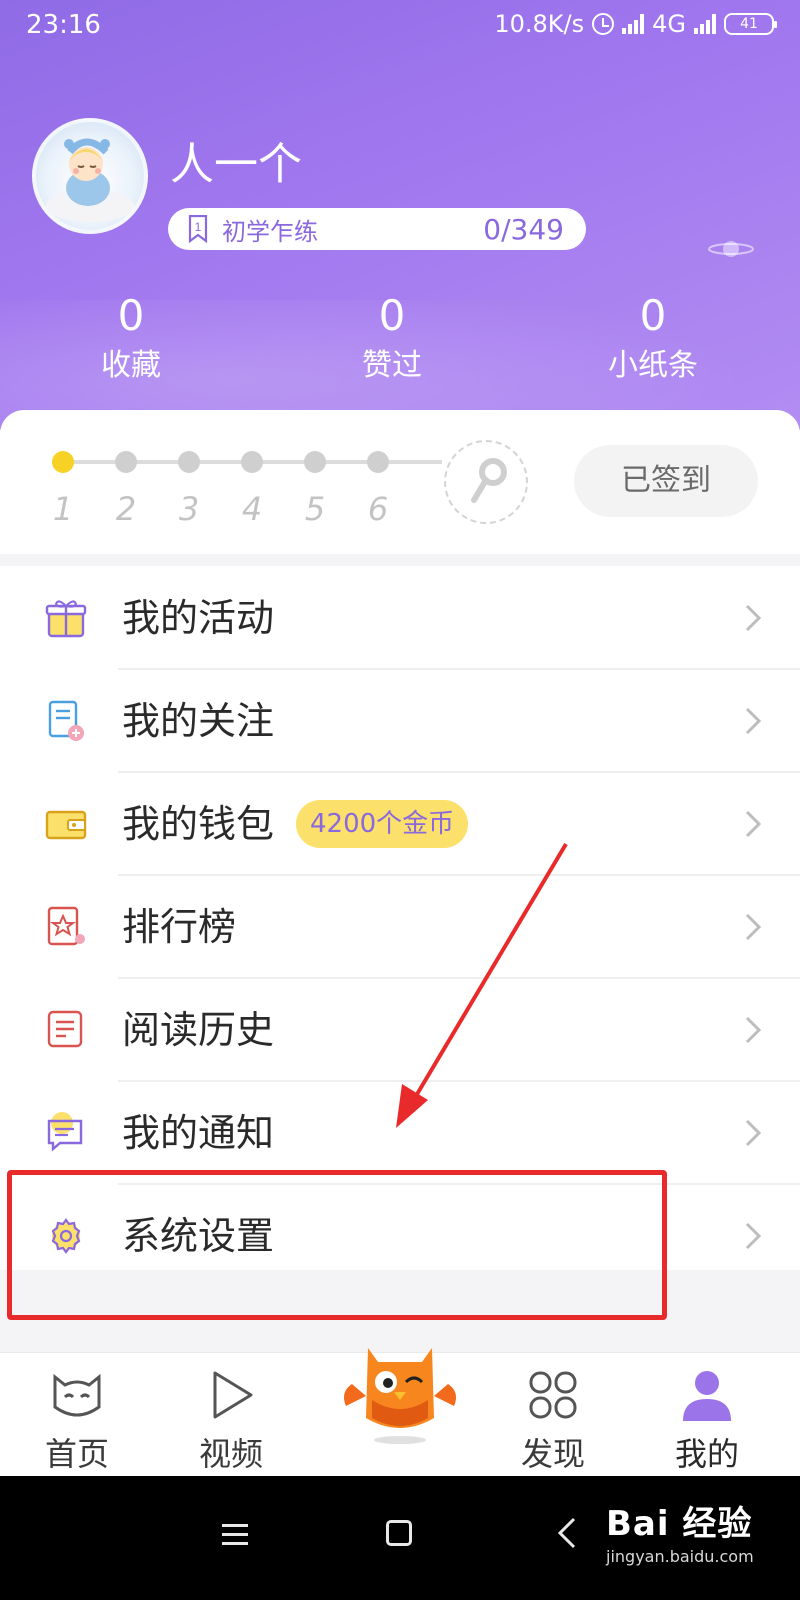 Image resolution: width=800 pixels, height=1600 pixels. What do you see at coordinates (235, 1535) in the screenshot?
I see `recent-apps-icon` at bounding box center [235, 1535].